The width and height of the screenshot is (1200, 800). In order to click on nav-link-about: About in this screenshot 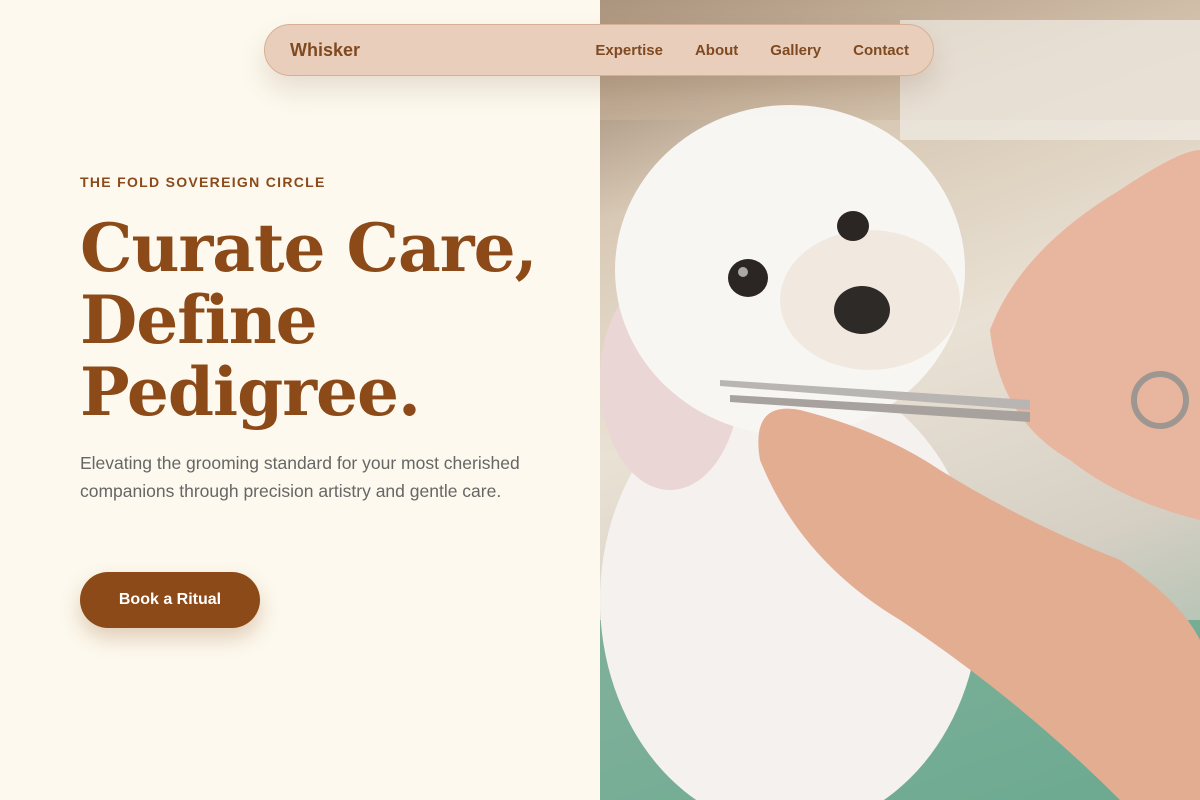, I will do `click(716, 50)`.